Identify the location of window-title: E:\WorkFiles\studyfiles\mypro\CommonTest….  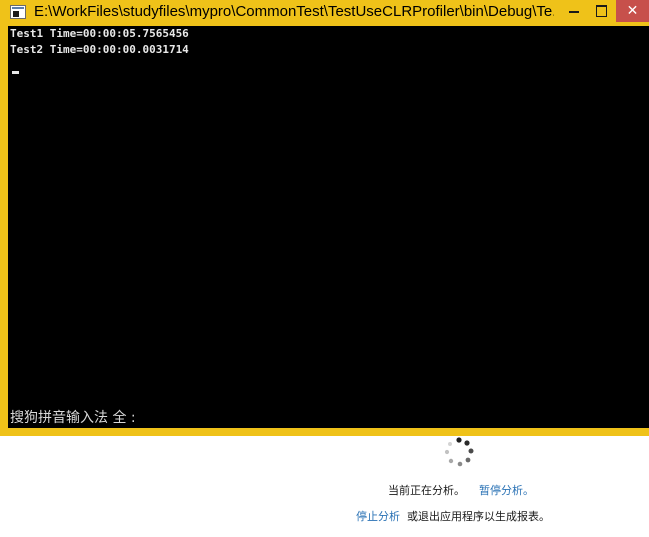
(294, 11).